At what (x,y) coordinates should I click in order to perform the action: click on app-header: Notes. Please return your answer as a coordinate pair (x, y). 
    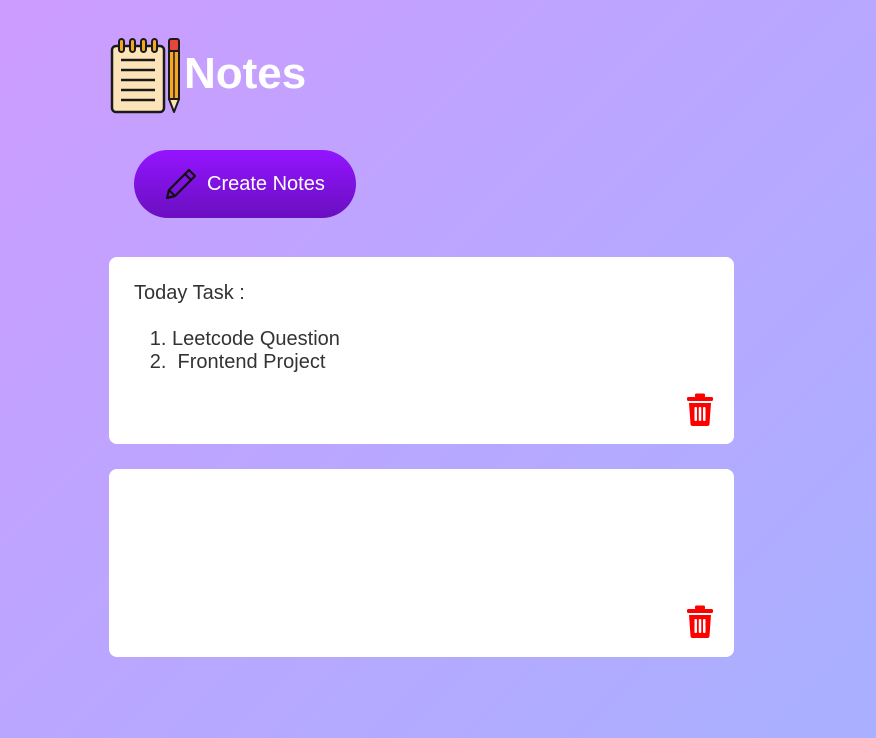
    Looking at the image, I should click on (208, 75).